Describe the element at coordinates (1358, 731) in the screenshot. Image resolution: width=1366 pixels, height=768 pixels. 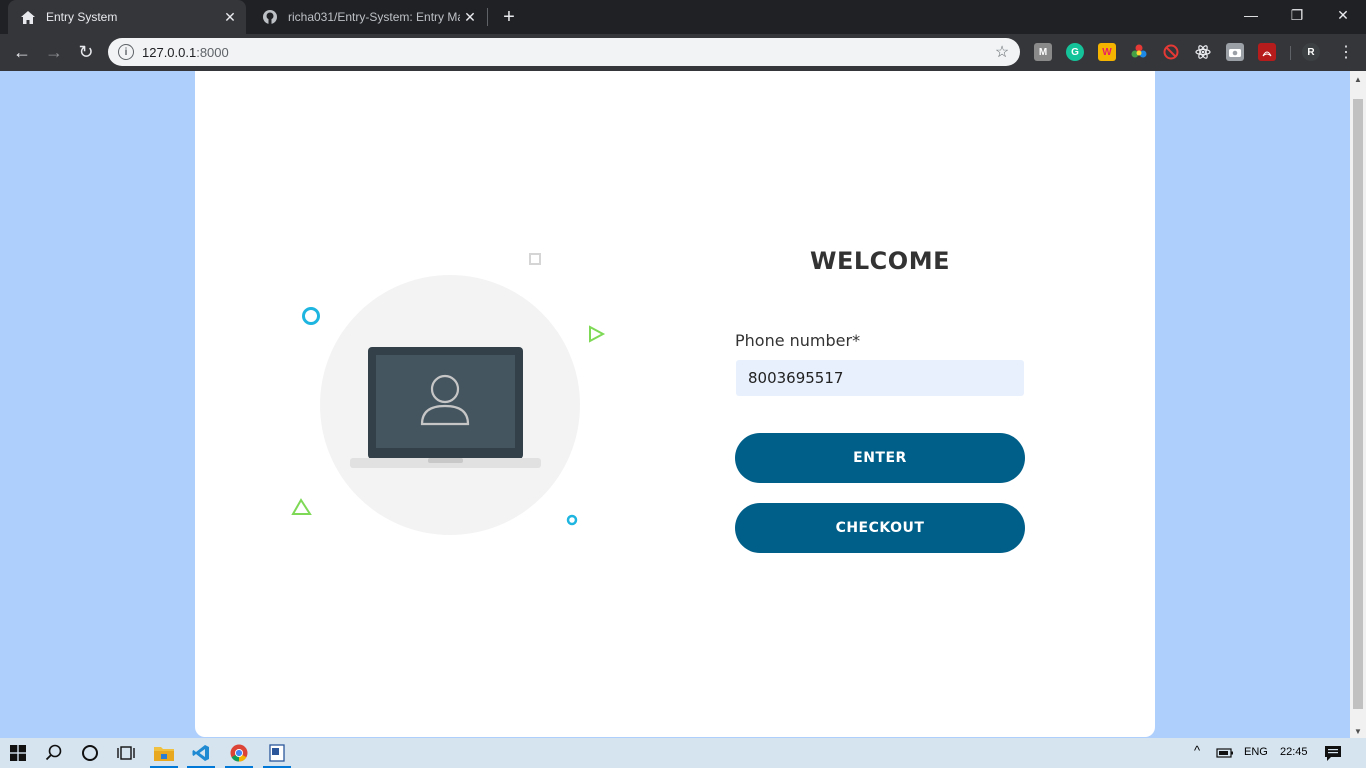
I see `scroll-down-icon: ▼` at that location.